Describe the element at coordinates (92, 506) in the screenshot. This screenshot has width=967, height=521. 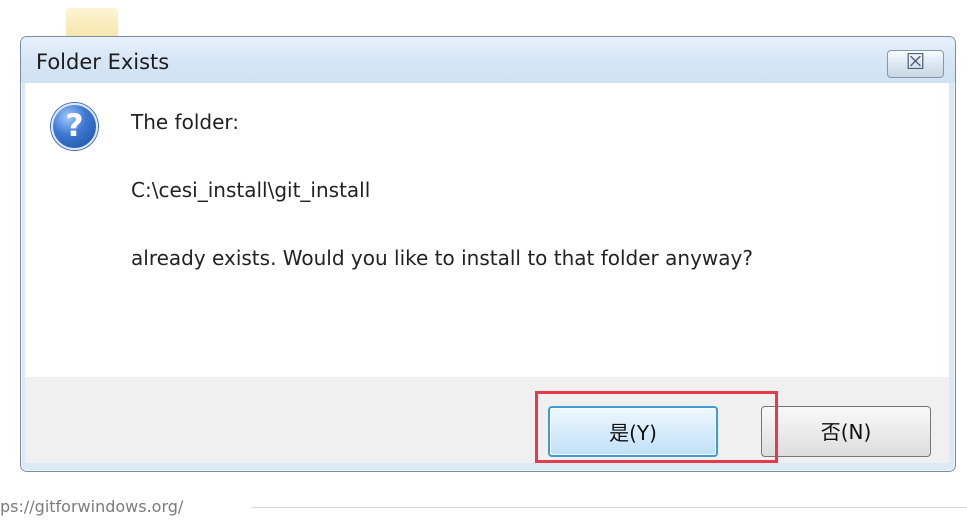
I see `background-url-text: ps://gitforwindows.org/` at that location.